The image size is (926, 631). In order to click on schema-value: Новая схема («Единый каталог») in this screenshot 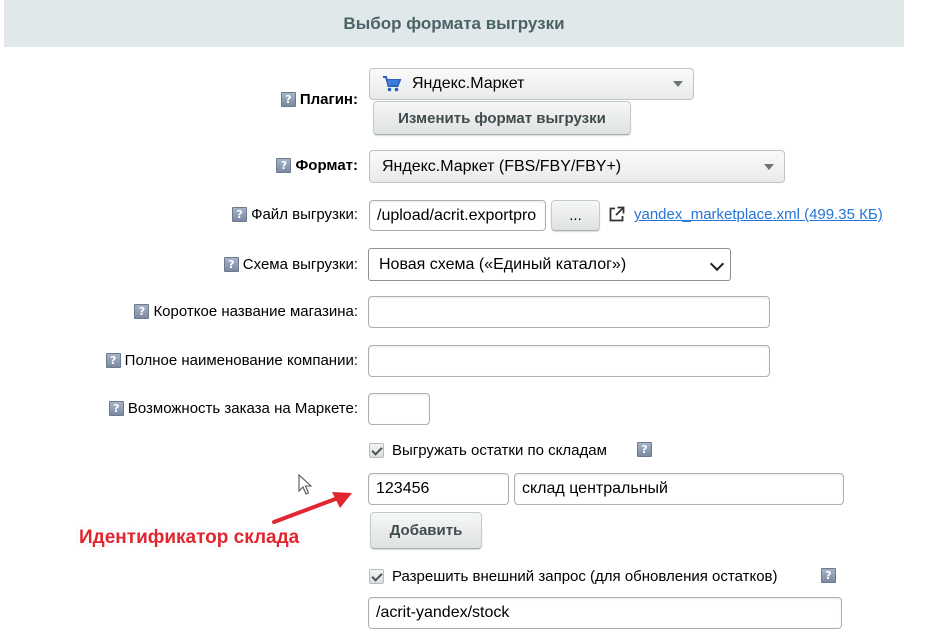, I will do `click(503, 264)`.